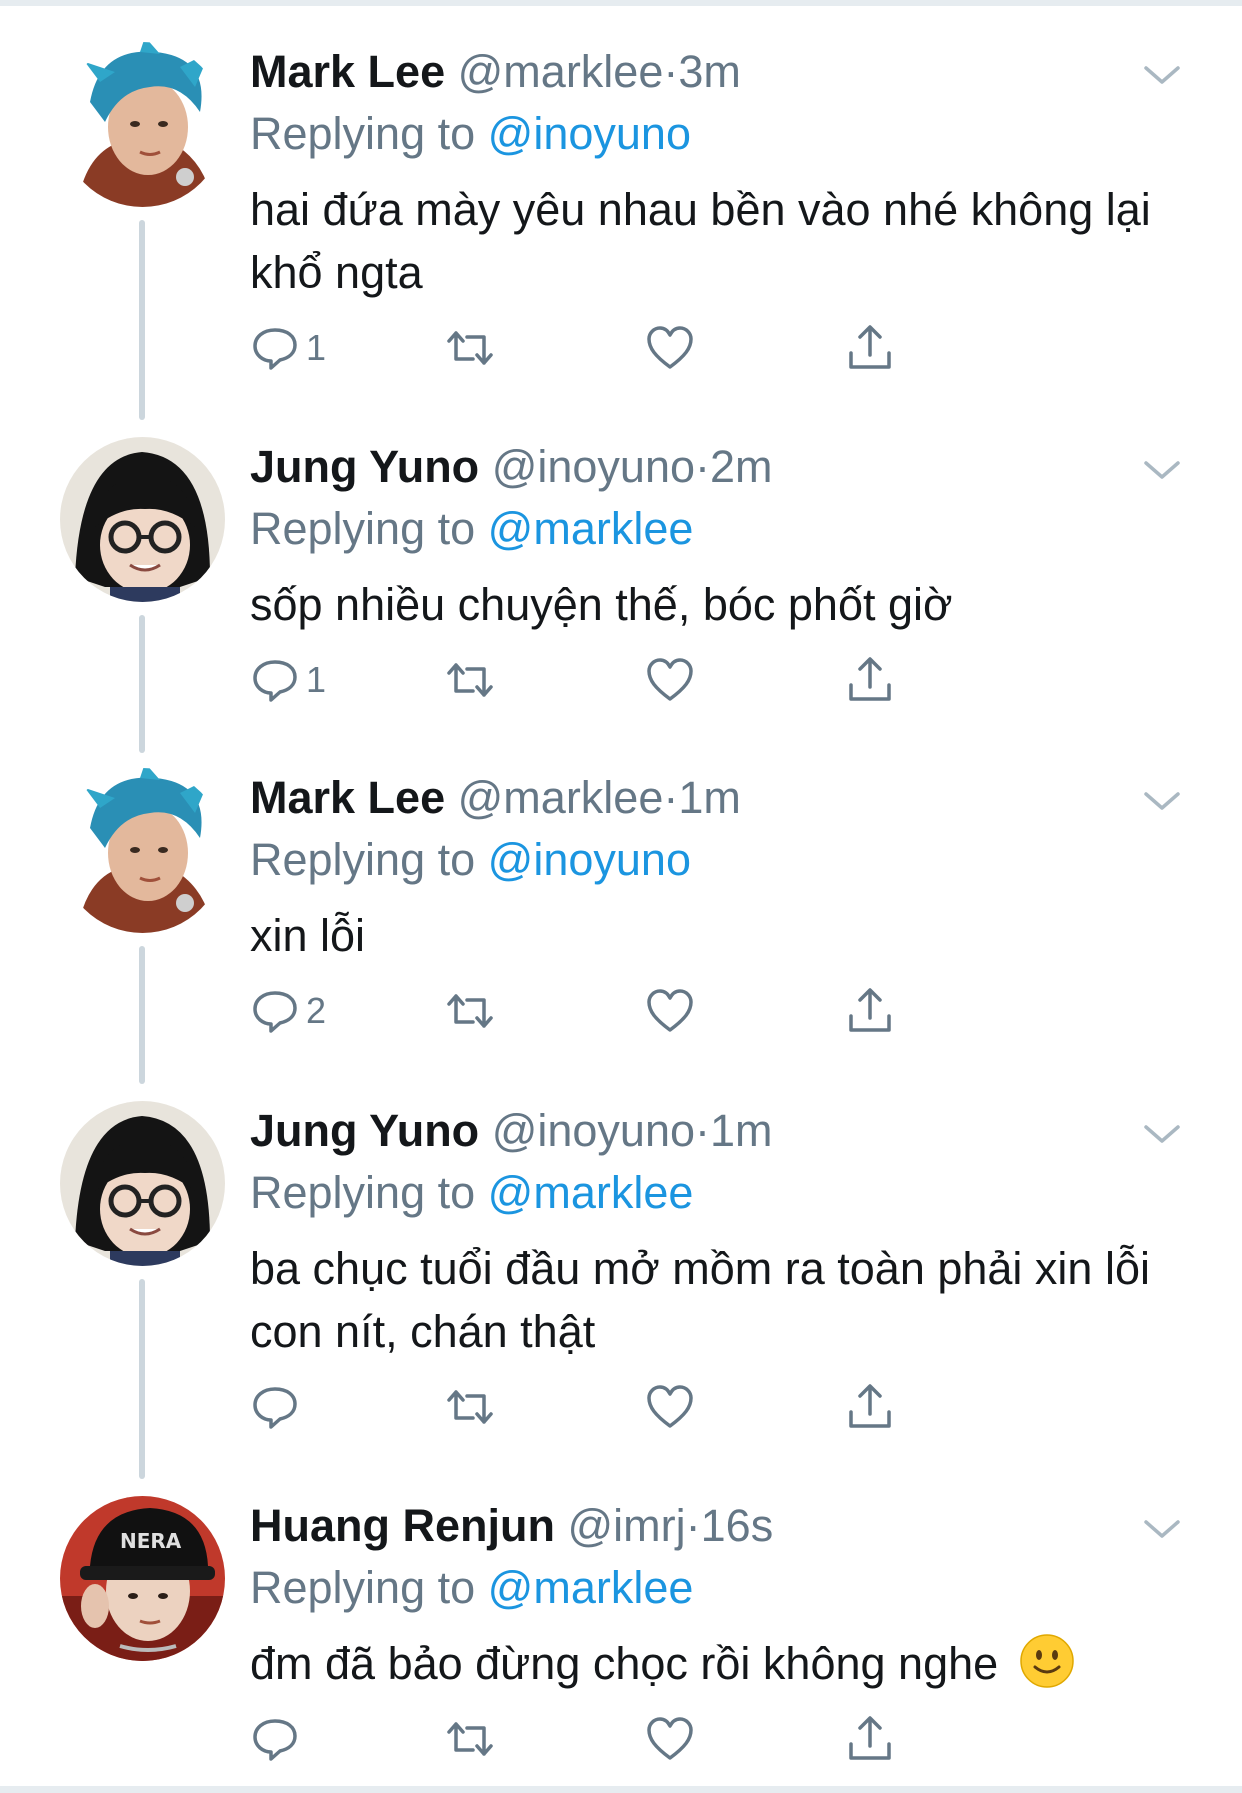  Describe the element at coordinates (741, 466) in the screenshot. I see `timestamp: 2m` at that location.